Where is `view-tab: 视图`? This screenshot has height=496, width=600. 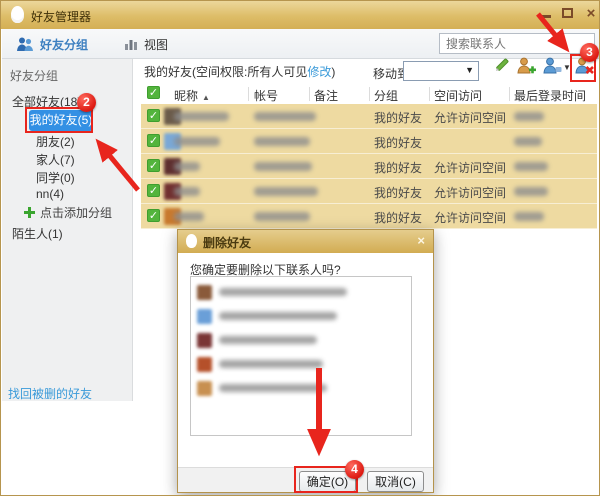 view-tab: 视图 is located at coordinates (146, 44).